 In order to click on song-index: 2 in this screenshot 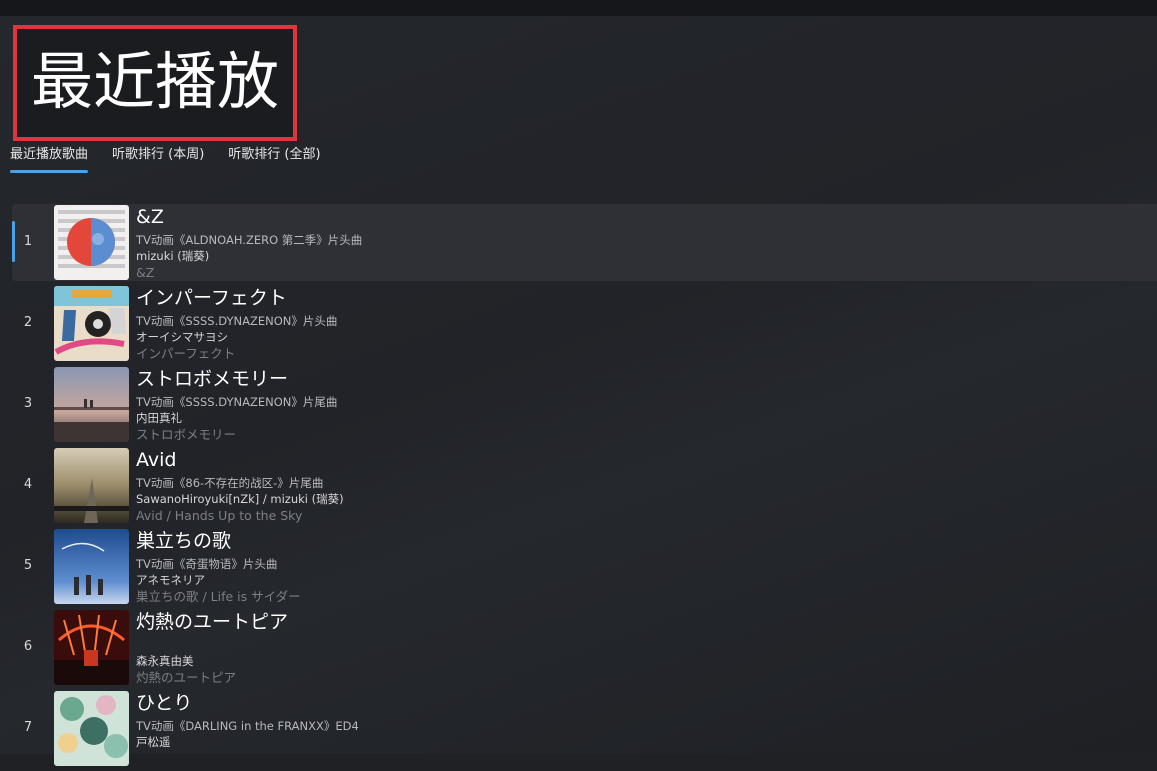, I will do `click(28, 322)`.